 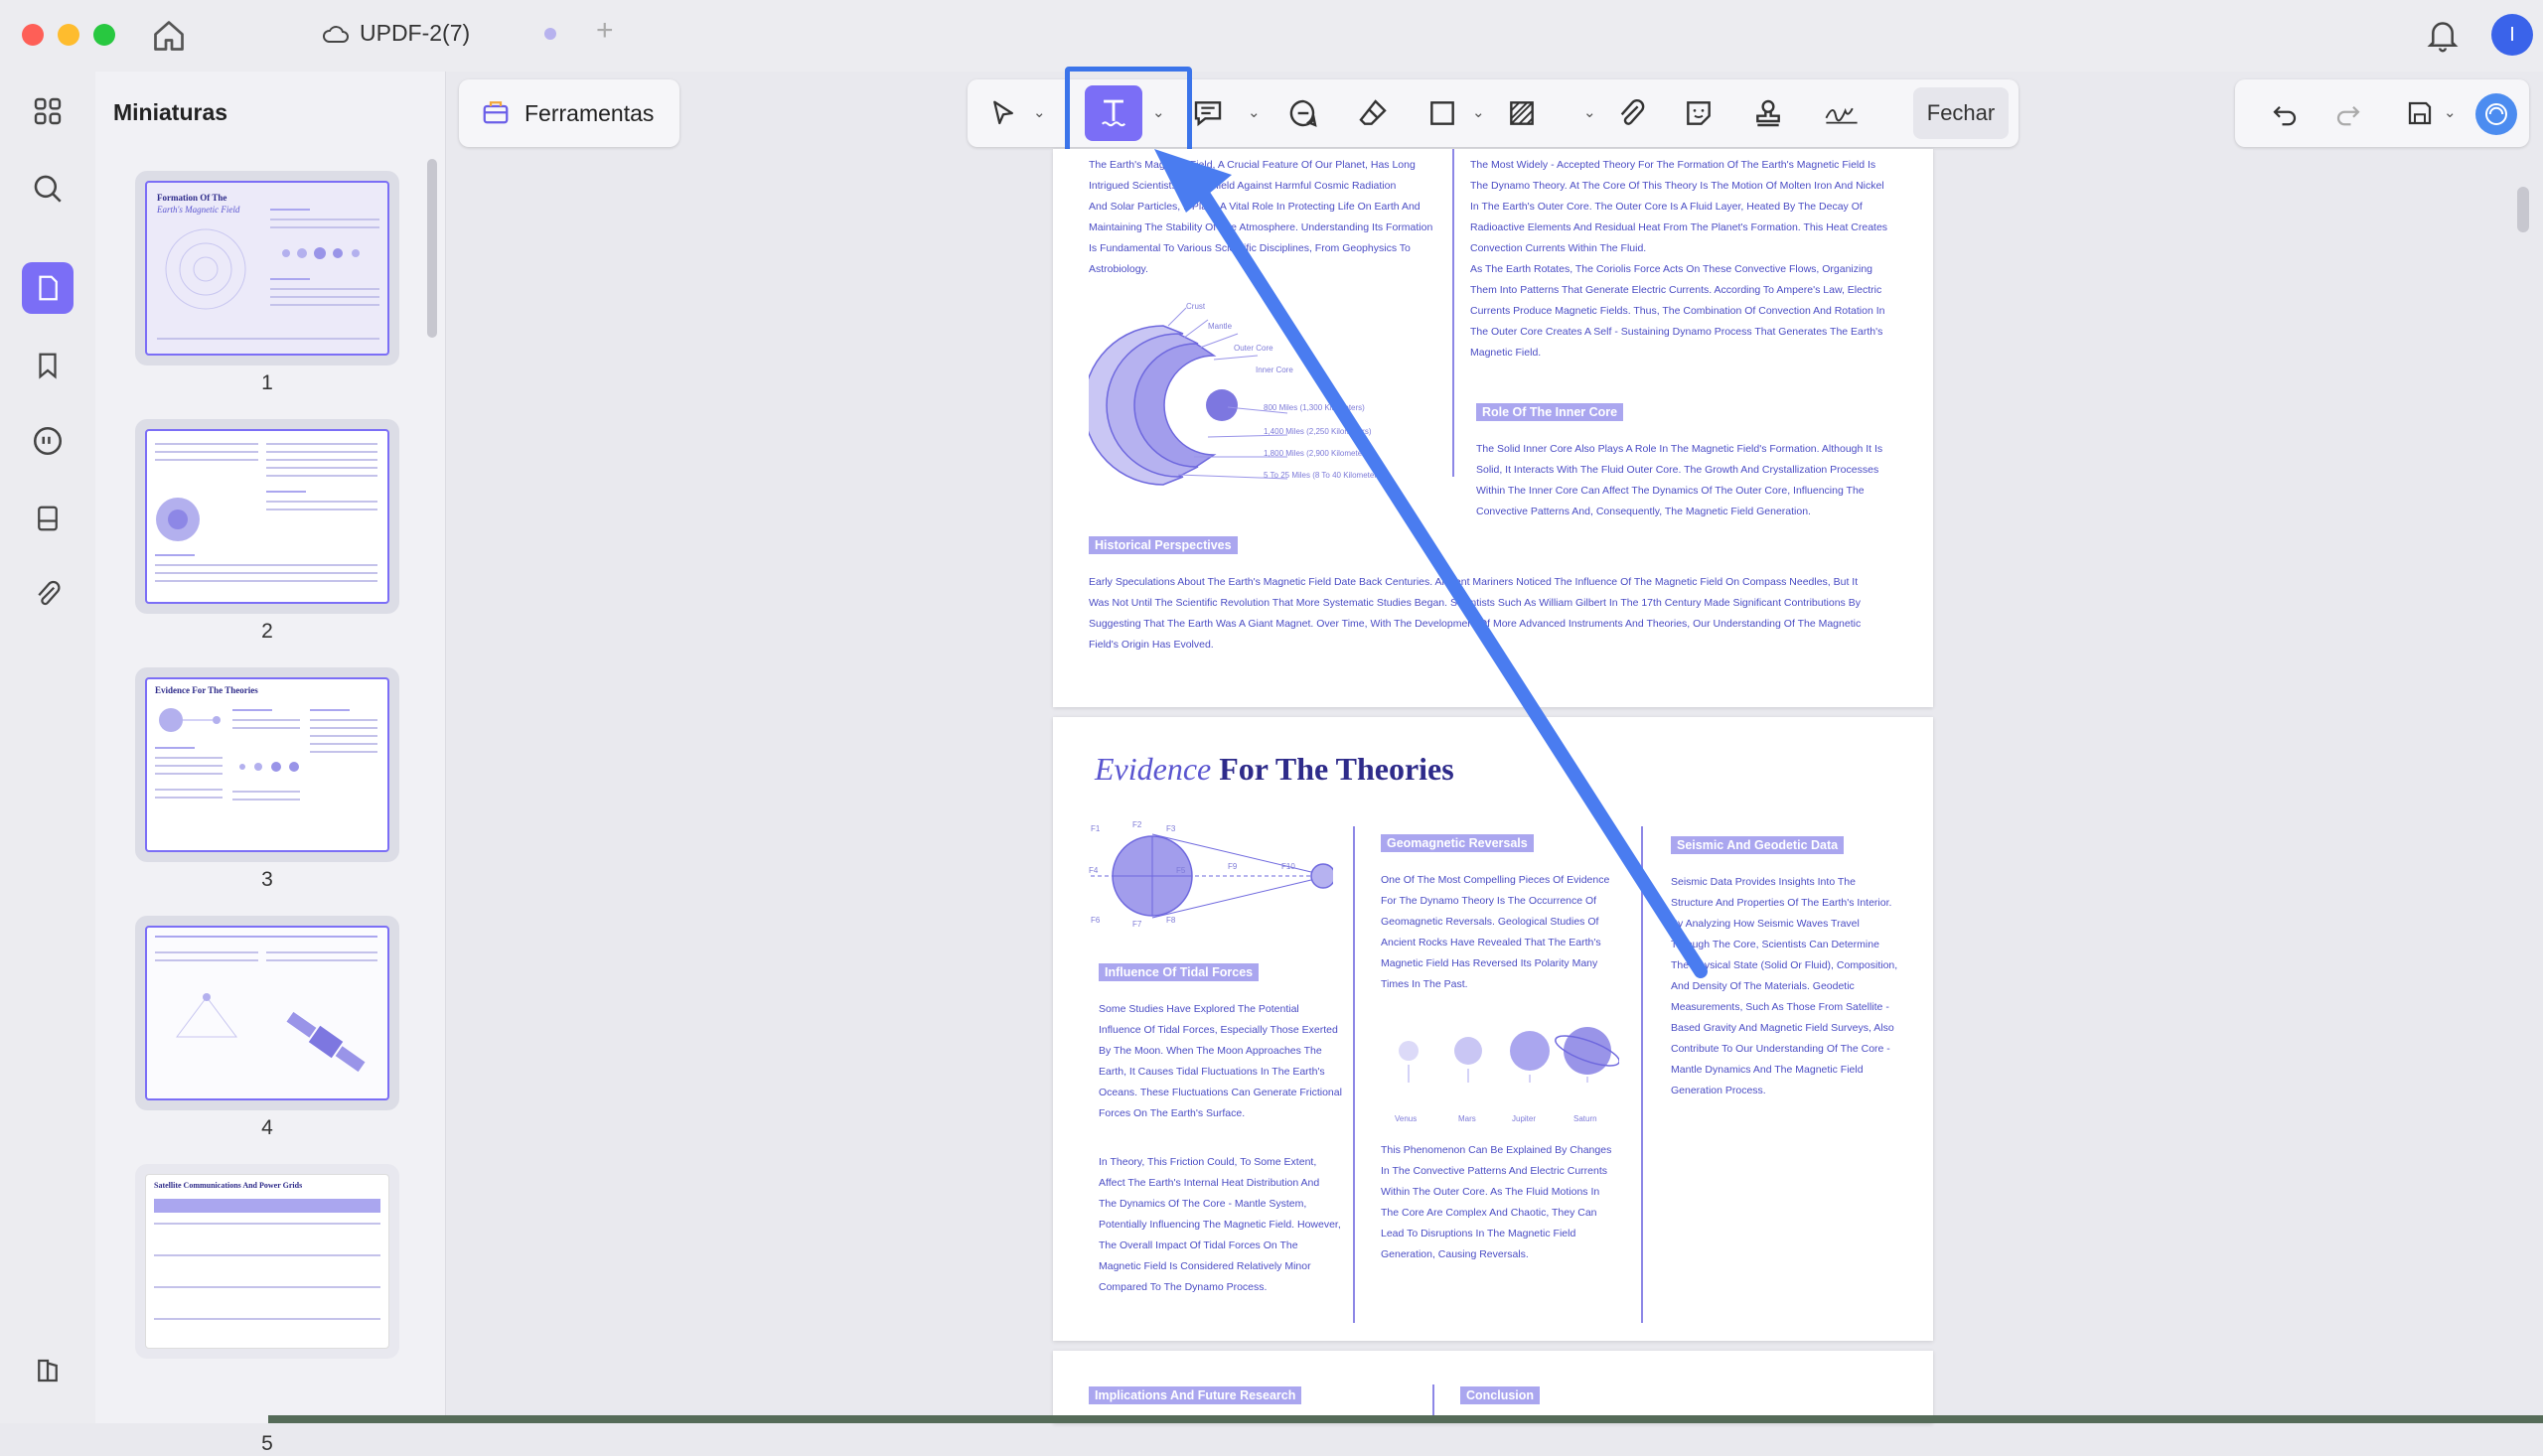 What do you see at coordinates (48, 1370) in the screenshot?
I see `layers-icon` at bounding box center [48, 1370].